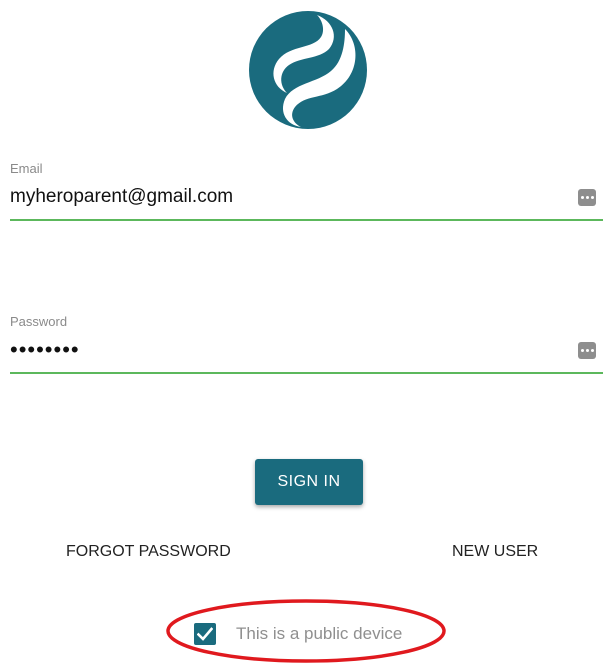  Describe the element at coordinates (308, 70) in the screenshot. I see `brand-logo-icon` at that location.